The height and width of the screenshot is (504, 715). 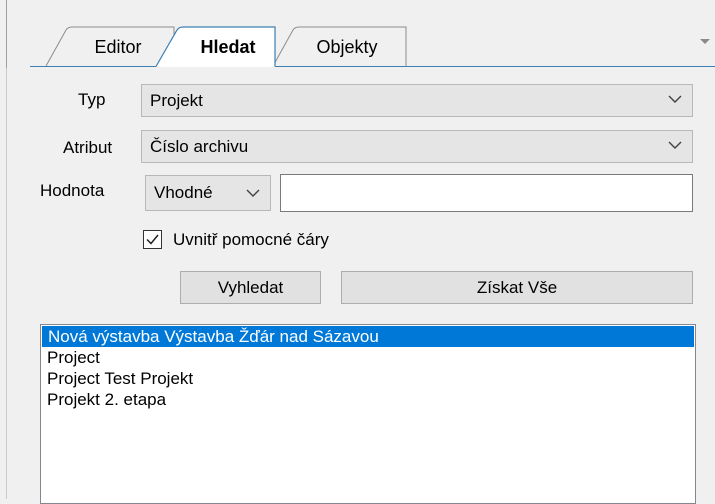 I want to click on tab-strip: Editor Objekty Hledat, so click(x=372, y=34).